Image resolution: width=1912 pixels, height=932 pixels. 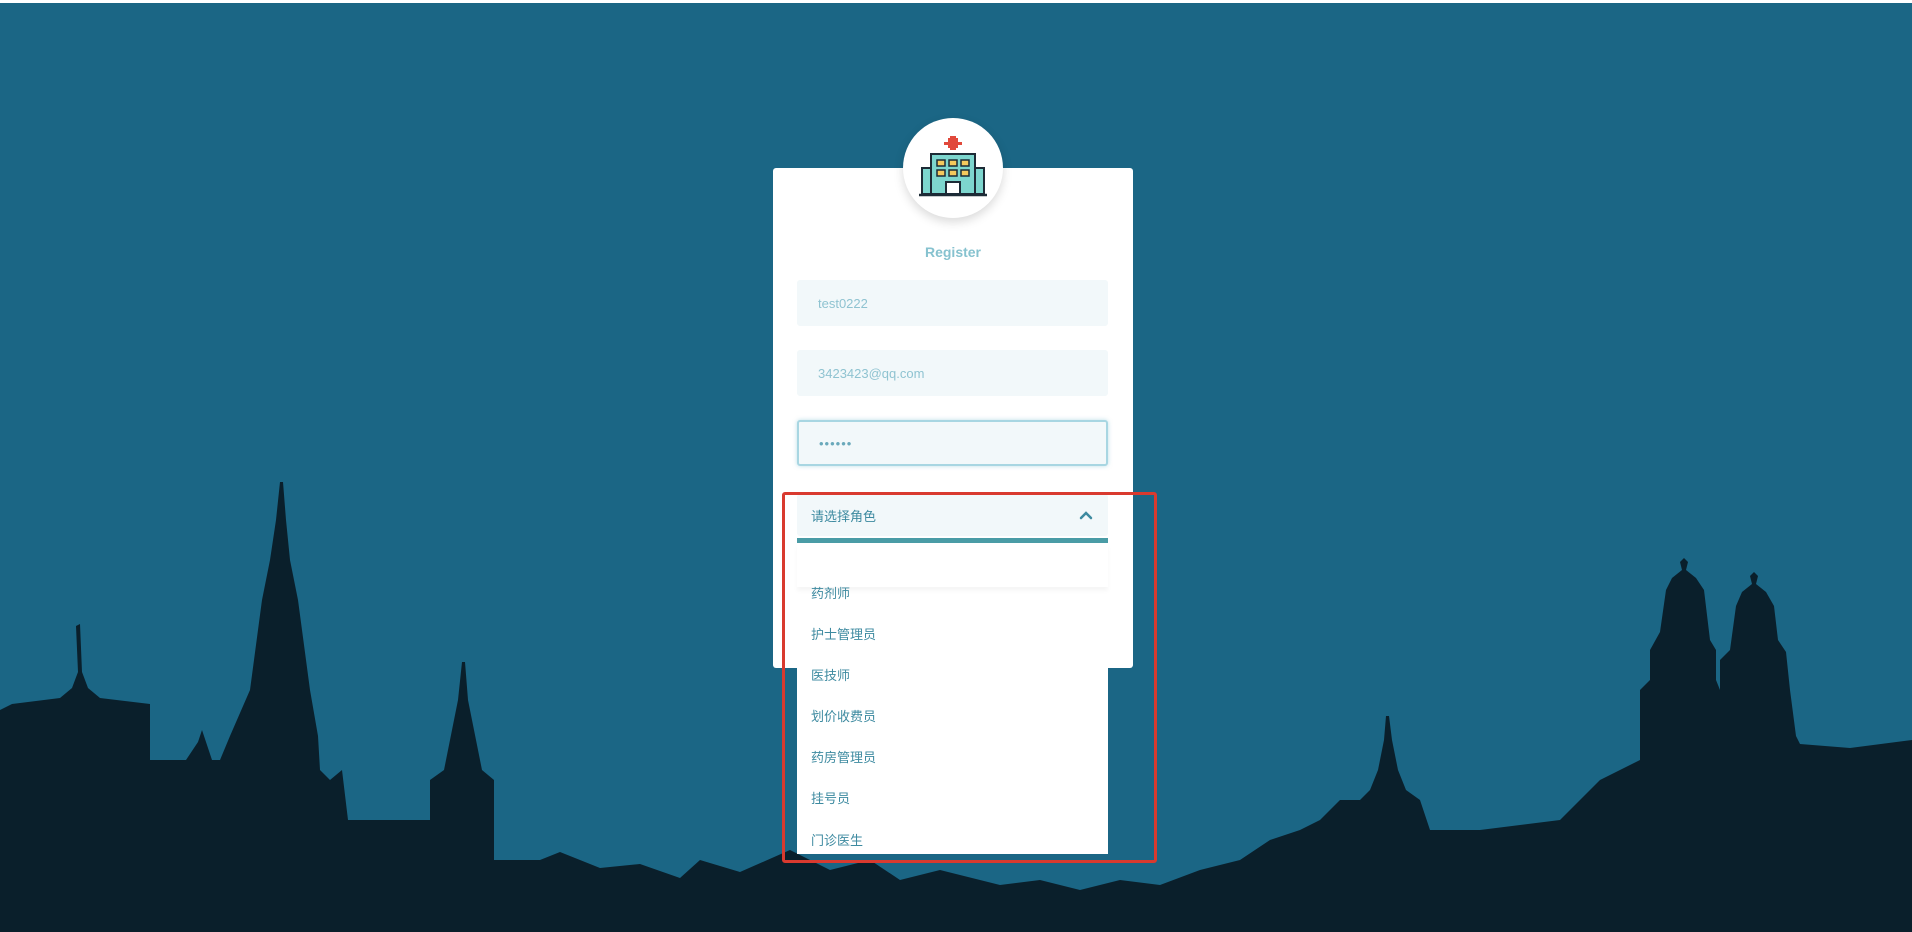 What do you see at coordinates (837, 839) in the screenshot?
I see `role-option: 门诊医生` at bounding box center [837, 839].